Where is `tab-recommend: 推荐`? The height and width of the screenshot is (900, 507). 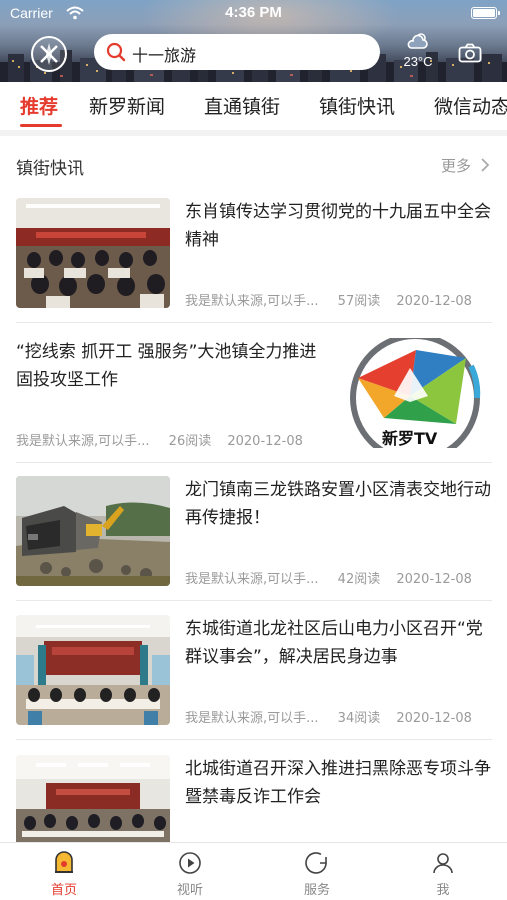 tab-recommend: 推荐 is located at coordinates (39, 105).